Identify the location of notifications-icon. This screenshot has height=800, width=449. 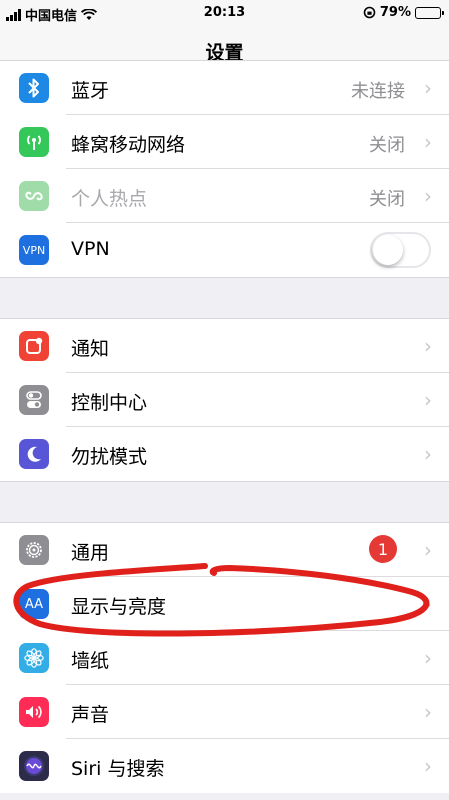
(34, 346).